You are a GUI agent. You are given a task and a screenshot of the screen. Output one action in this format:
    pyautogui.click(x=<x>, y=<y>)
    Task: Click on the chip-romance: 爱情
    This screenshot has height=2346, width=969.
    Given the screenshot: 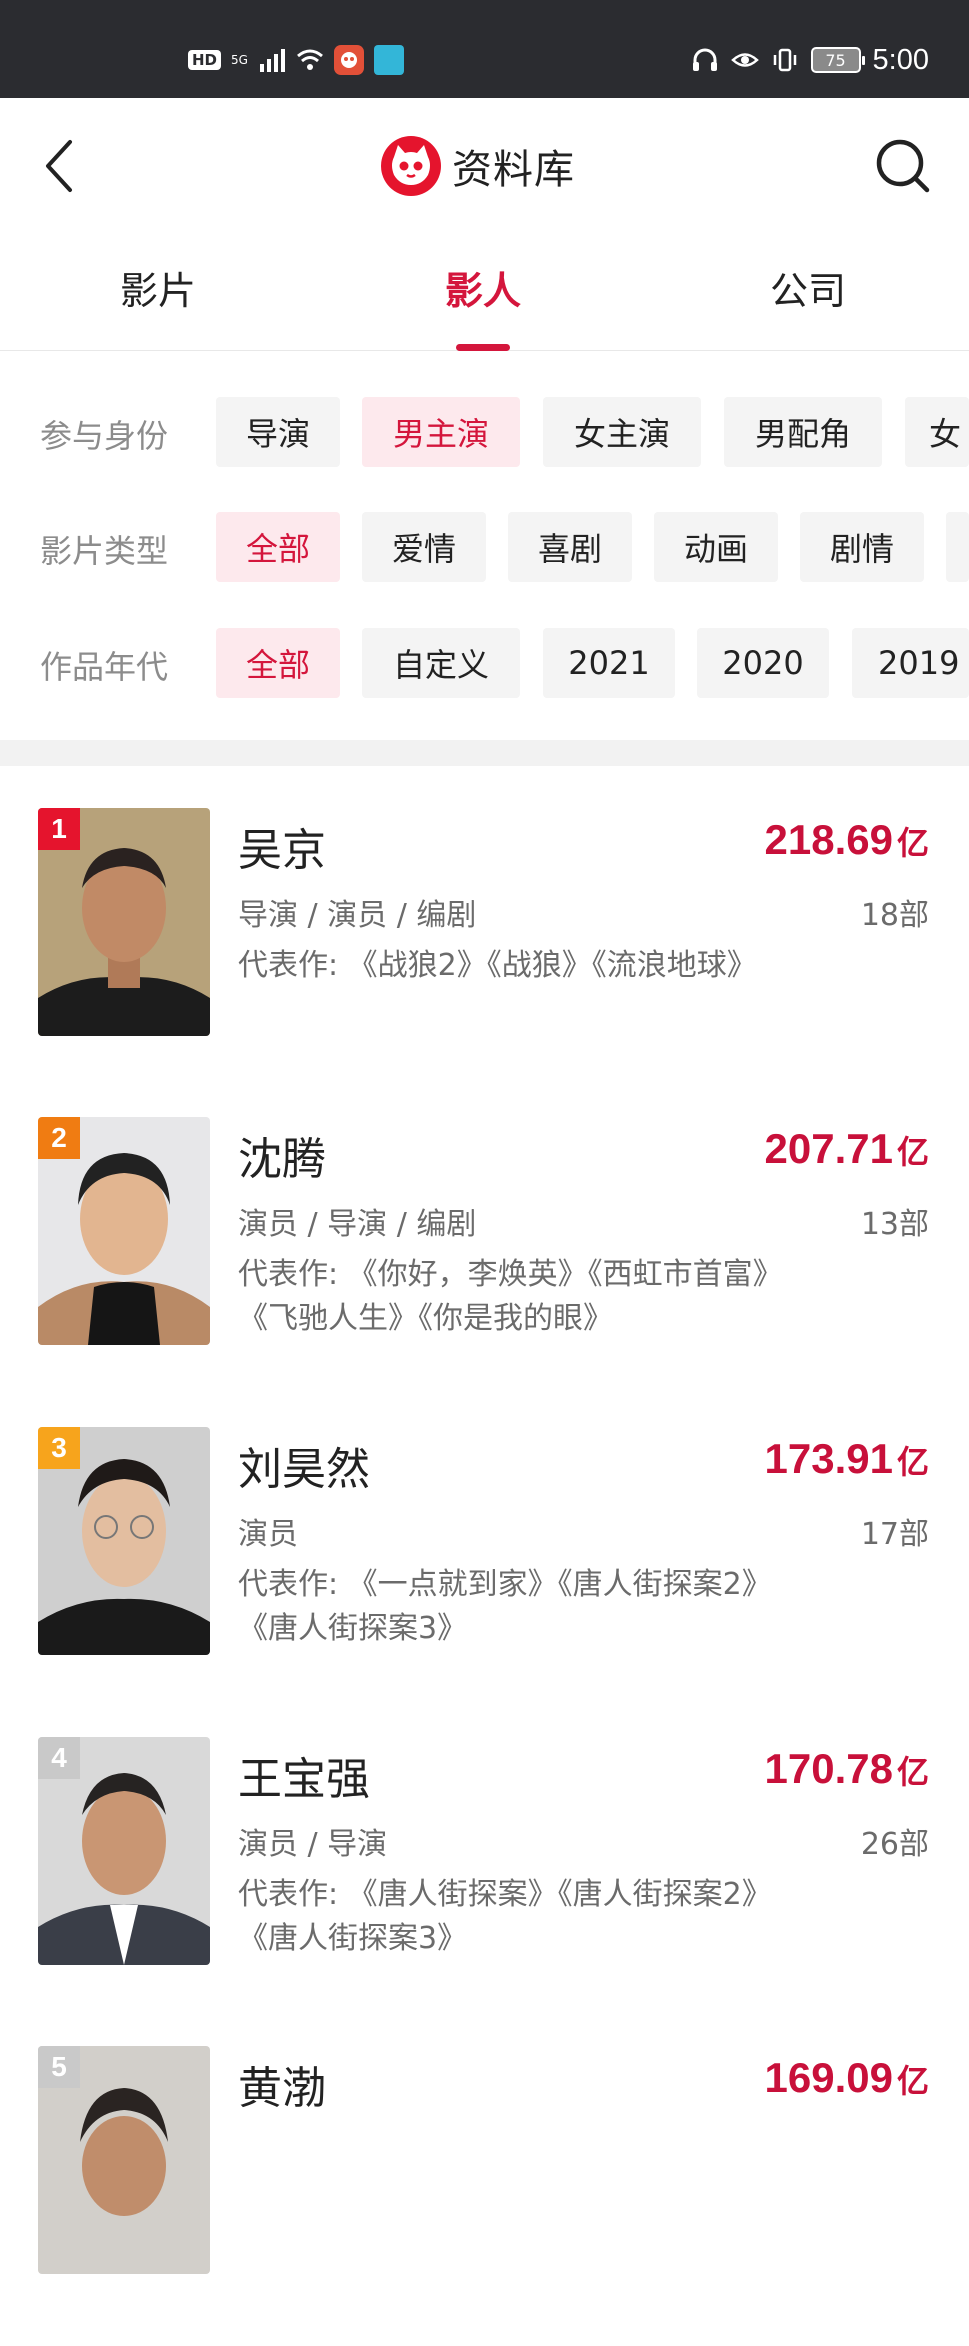 What is the action you would take?
    pyautogui.click(x=424, y=547)
    